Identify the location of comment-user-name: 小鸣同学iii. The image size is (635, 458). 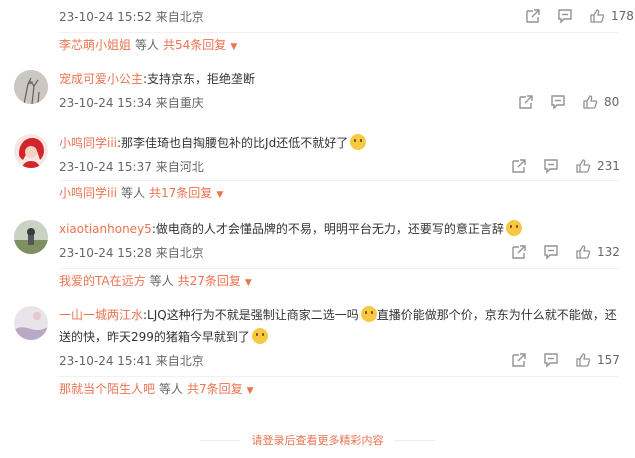
(88, 143).